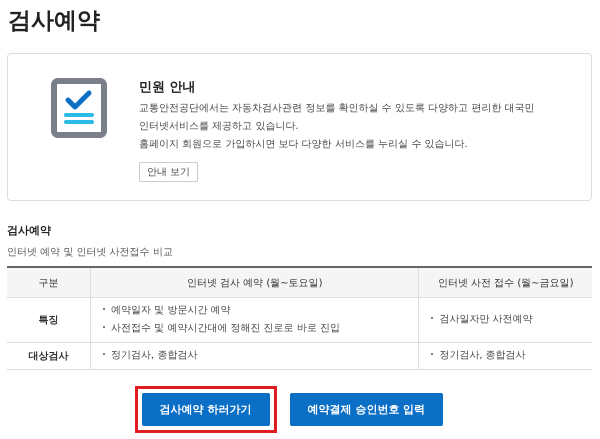 Image resolution: width=600 pixels, height=439 pixels. What do you see at coordinates (206, 409) in the screenshot?
I see `action-button: 검사예약 하러가기` at bounding box center [206, 409].